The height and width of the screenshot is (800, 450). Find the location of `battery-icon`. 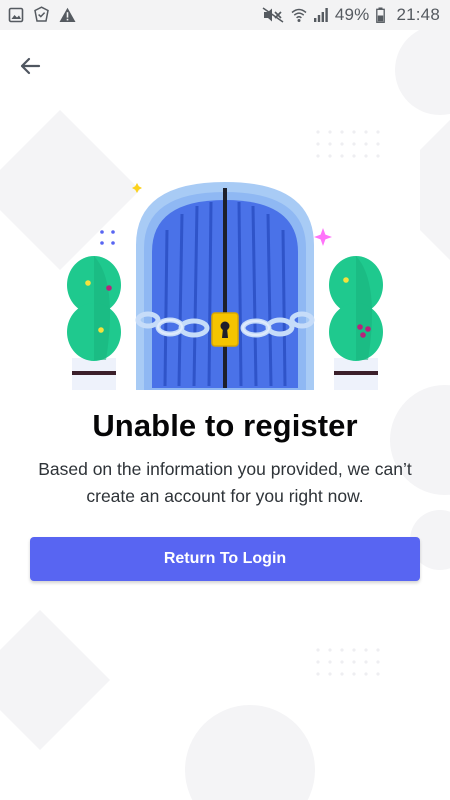

battery-icon is located at coordinates (381, 15).